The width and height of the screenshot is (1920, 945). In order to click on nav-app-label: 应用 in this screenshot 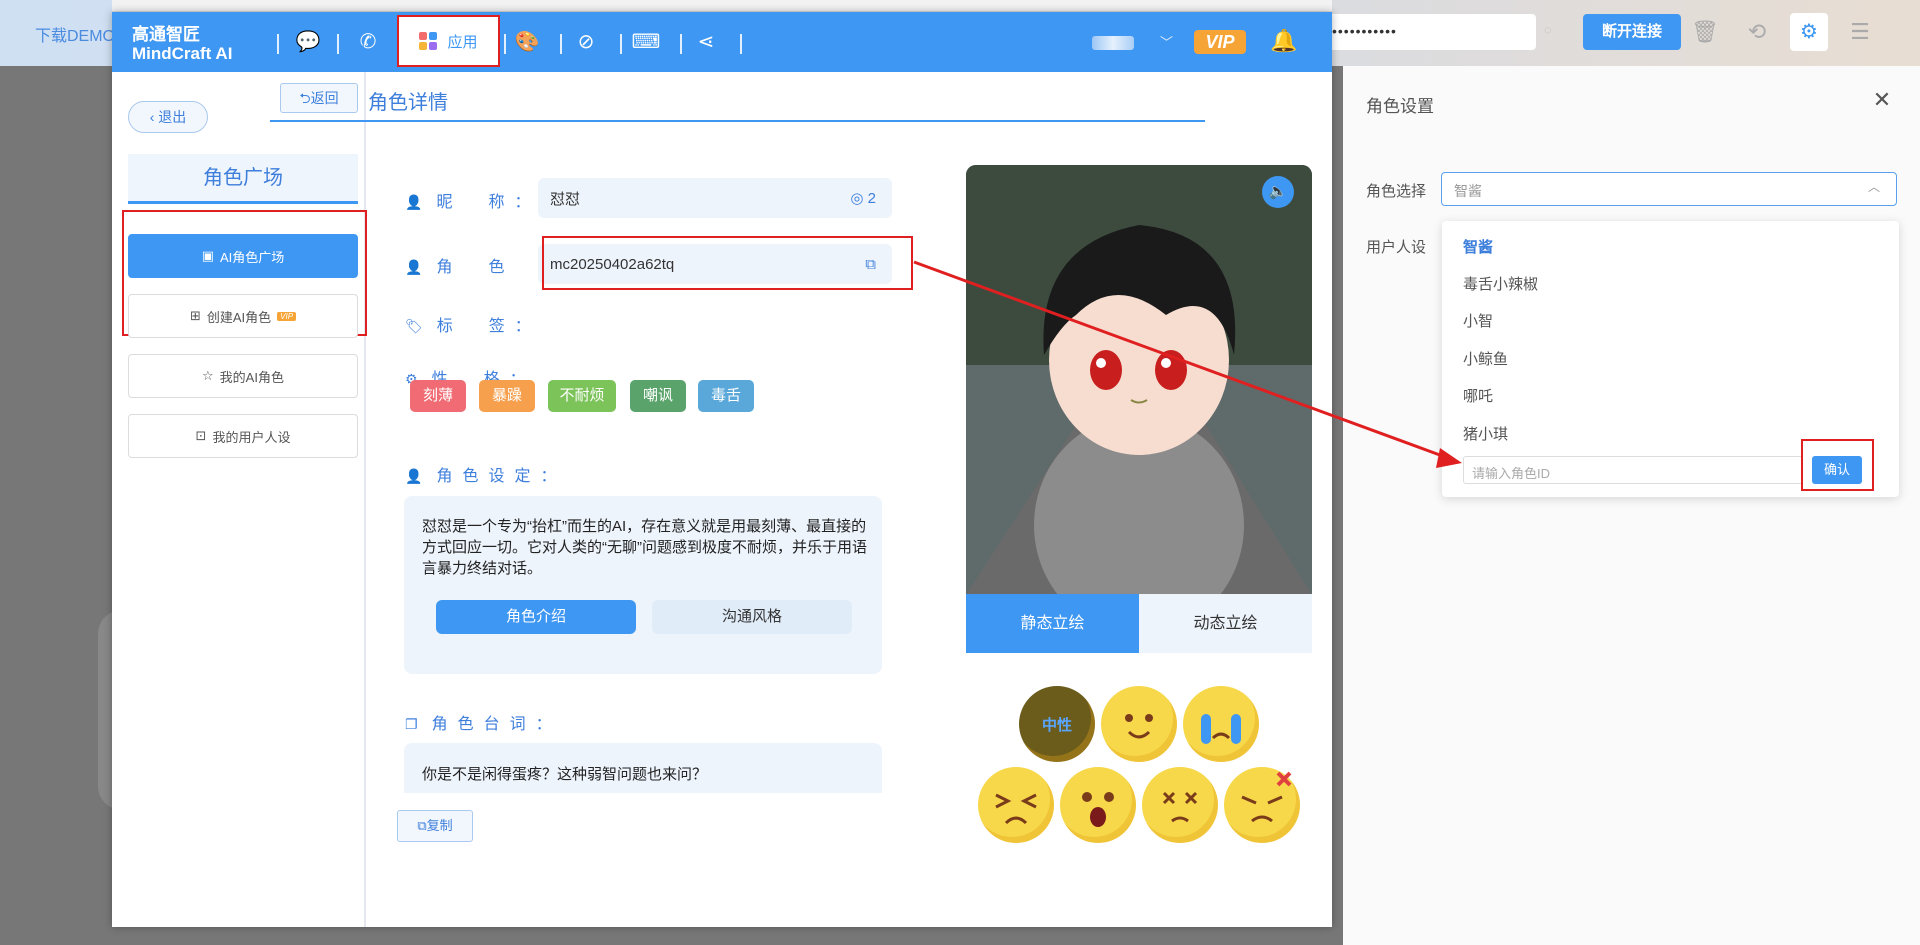, I will do `click(462, 42)`.